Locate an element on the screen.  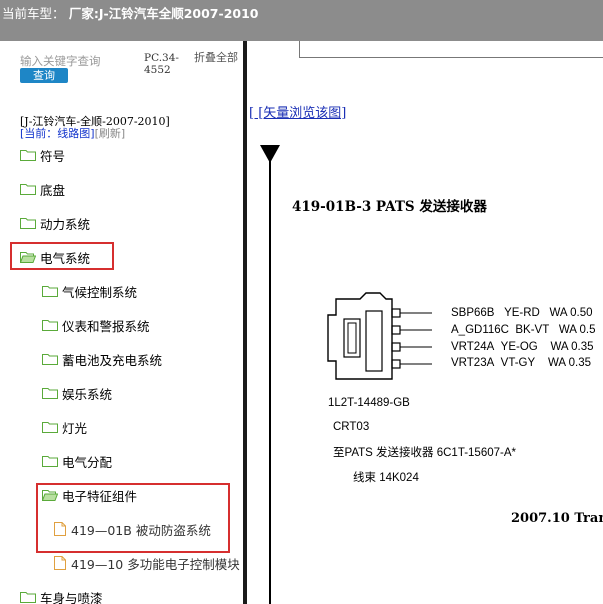
tree-item-powertrain: 动力系统 is located at coordinates (55, 223).